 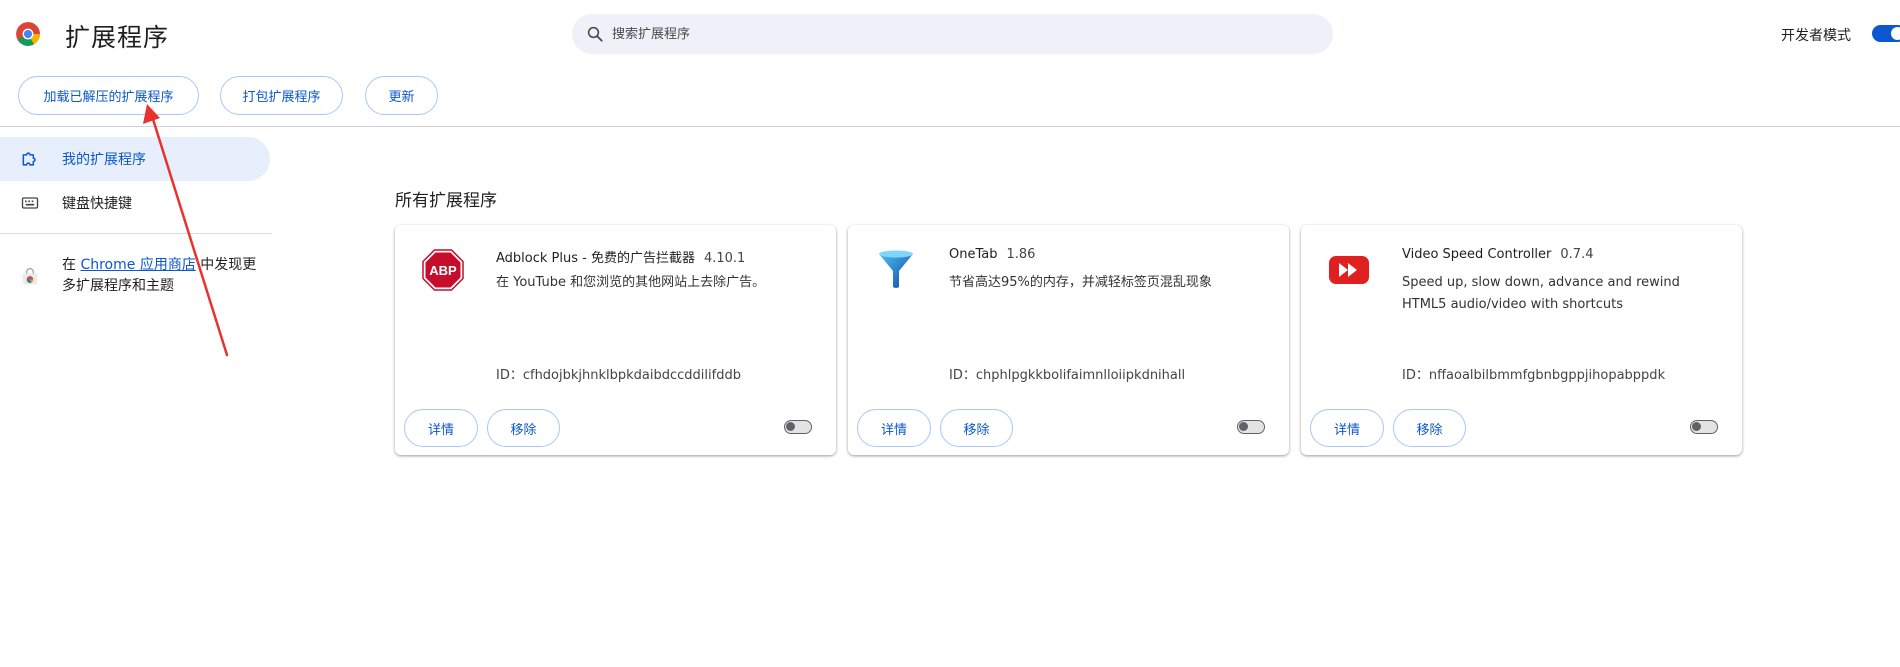 I want to click on sidebar-item-label: 键盘快捷键, so click(x=97, y=204).